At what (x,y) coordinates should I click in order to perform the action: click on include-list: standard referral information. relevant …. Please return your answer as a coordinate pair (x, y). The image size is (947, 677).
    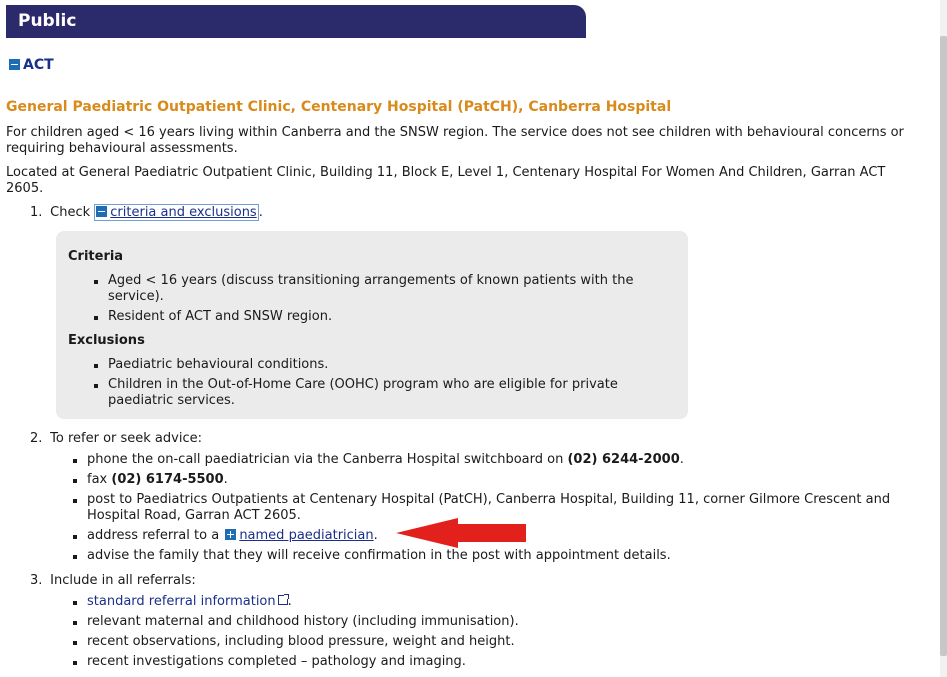
    Looking at the image, I should click on (296, 634).